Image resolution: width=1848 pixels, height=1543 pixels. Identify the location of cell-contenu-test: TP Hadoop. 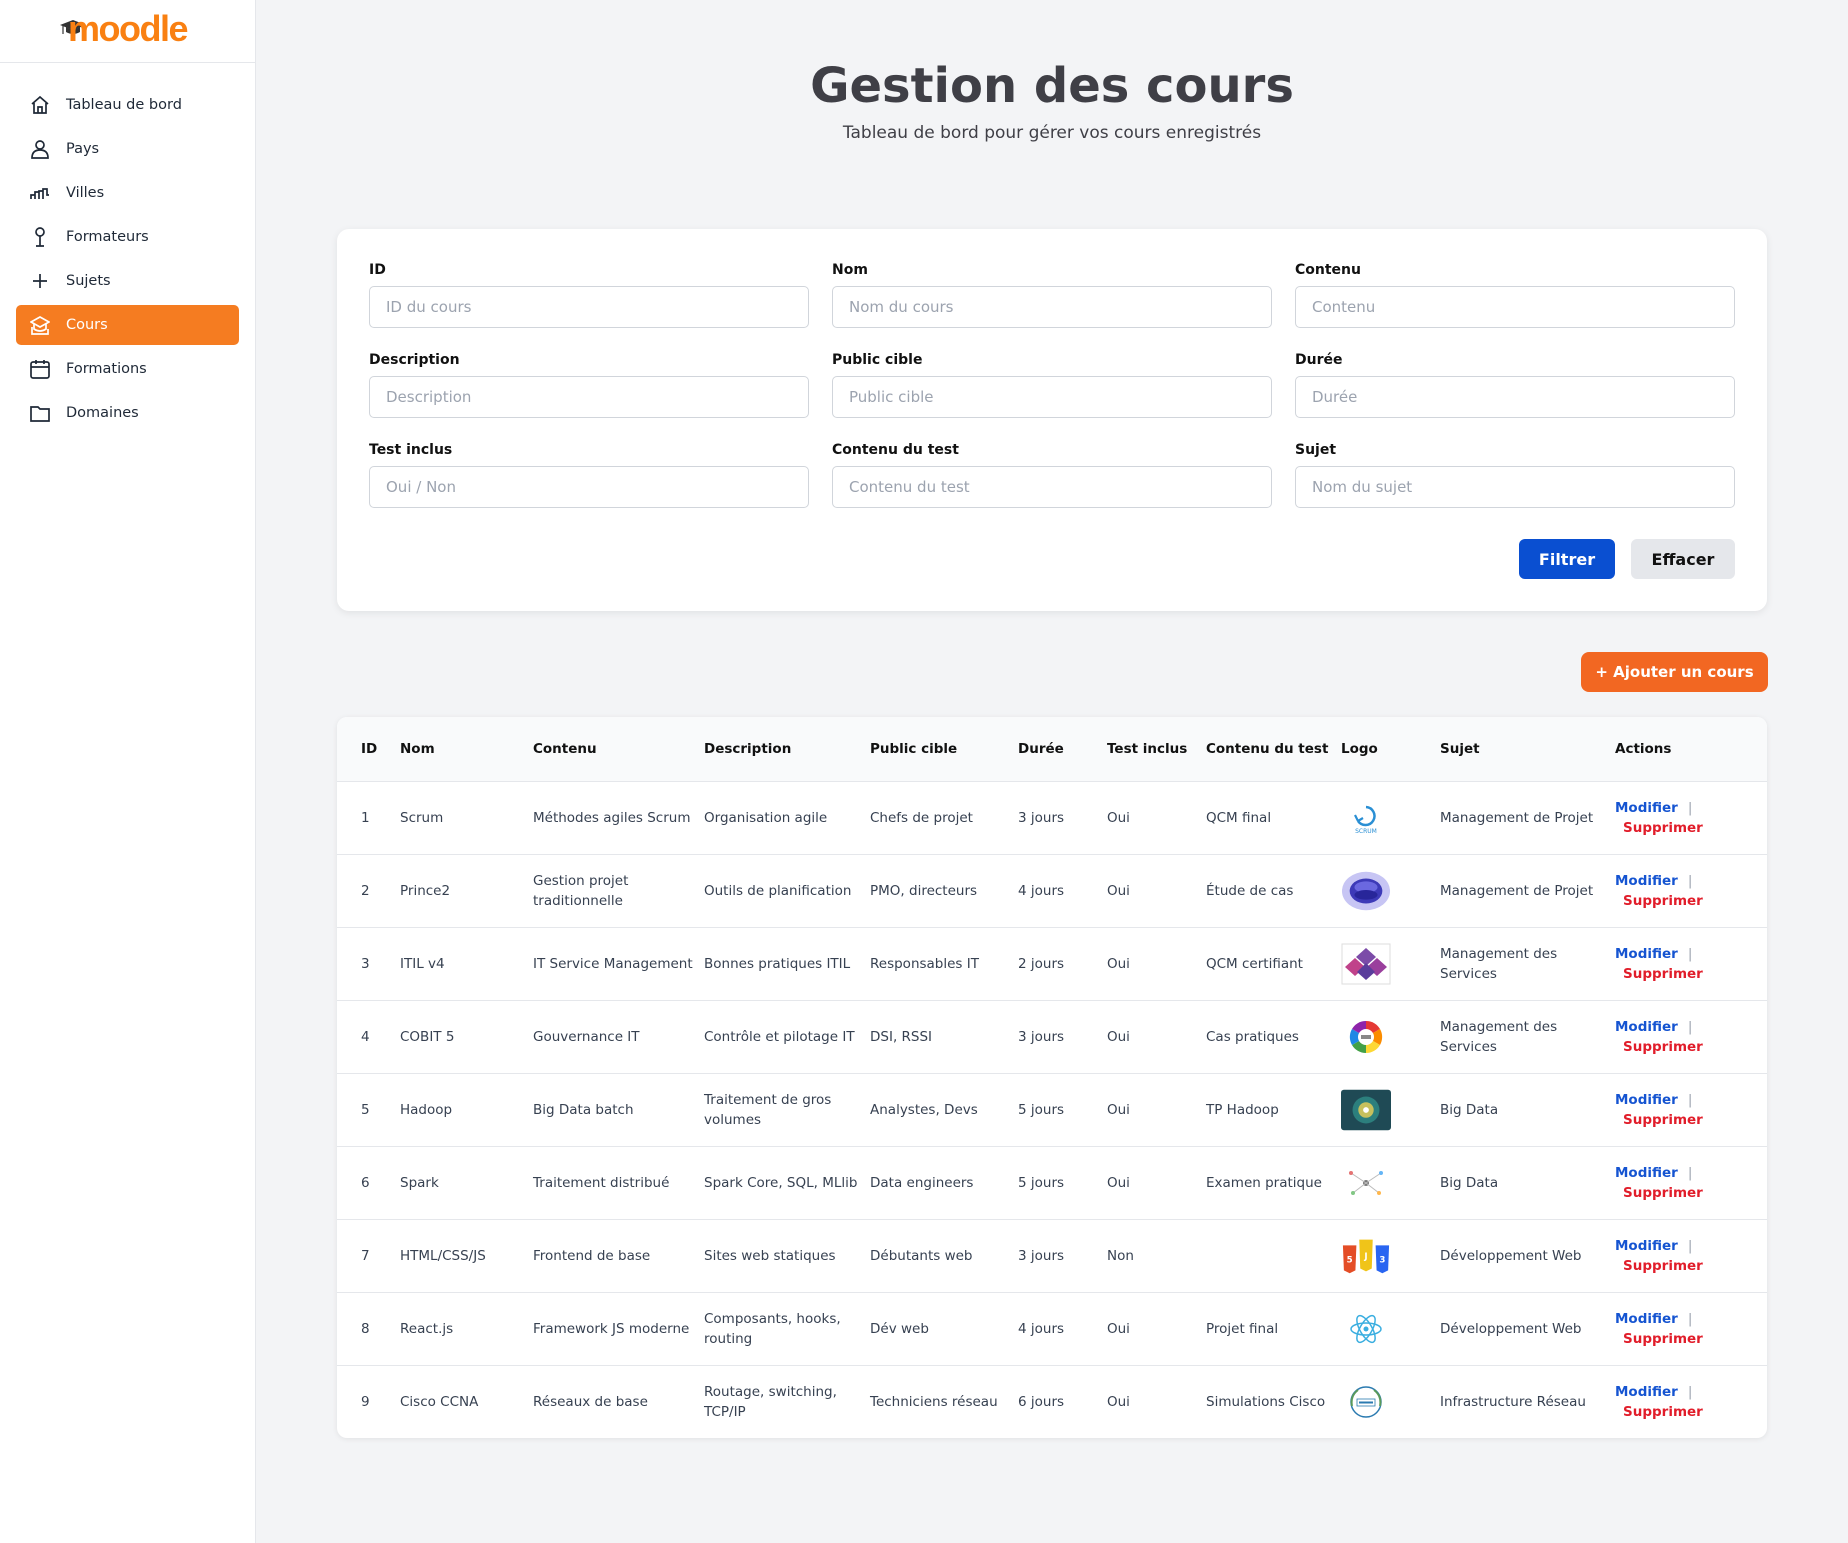
(1242, 1109).